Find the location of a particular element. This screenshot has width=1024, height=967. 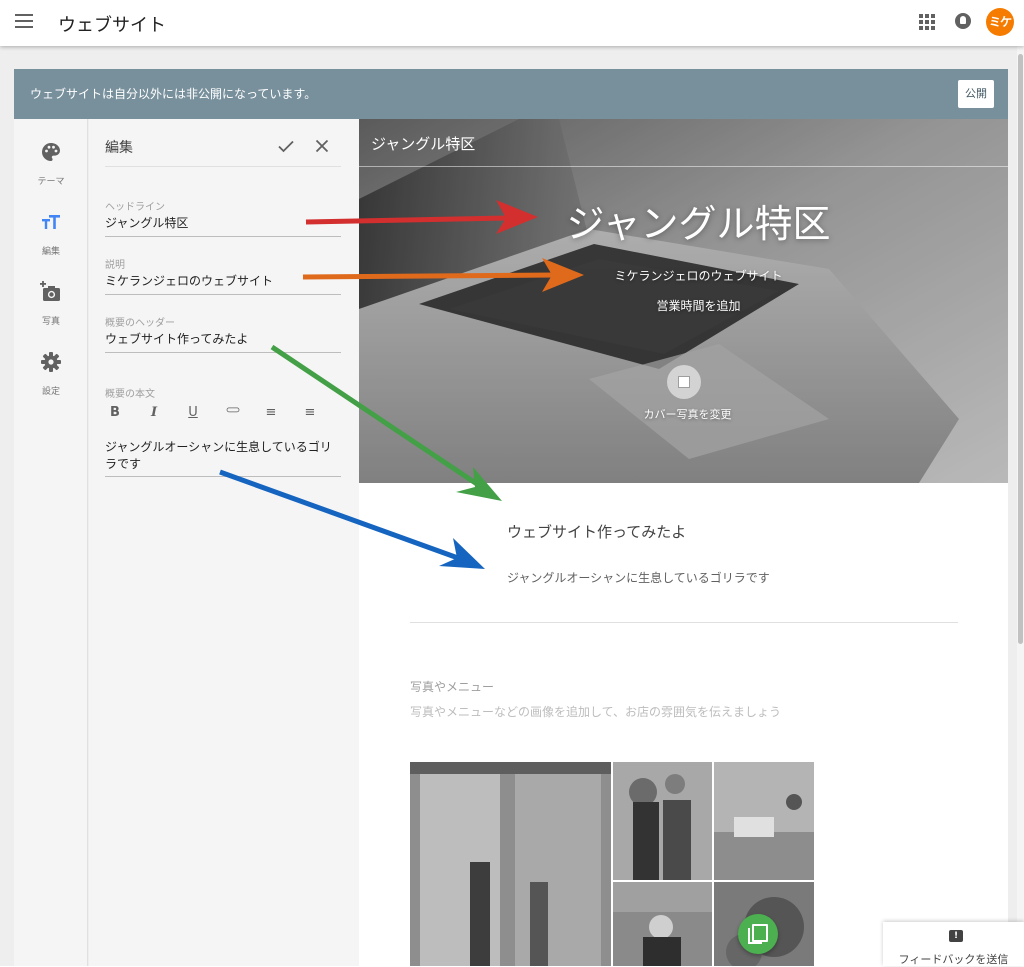

panel-divider is located at coordinates (223, 166).